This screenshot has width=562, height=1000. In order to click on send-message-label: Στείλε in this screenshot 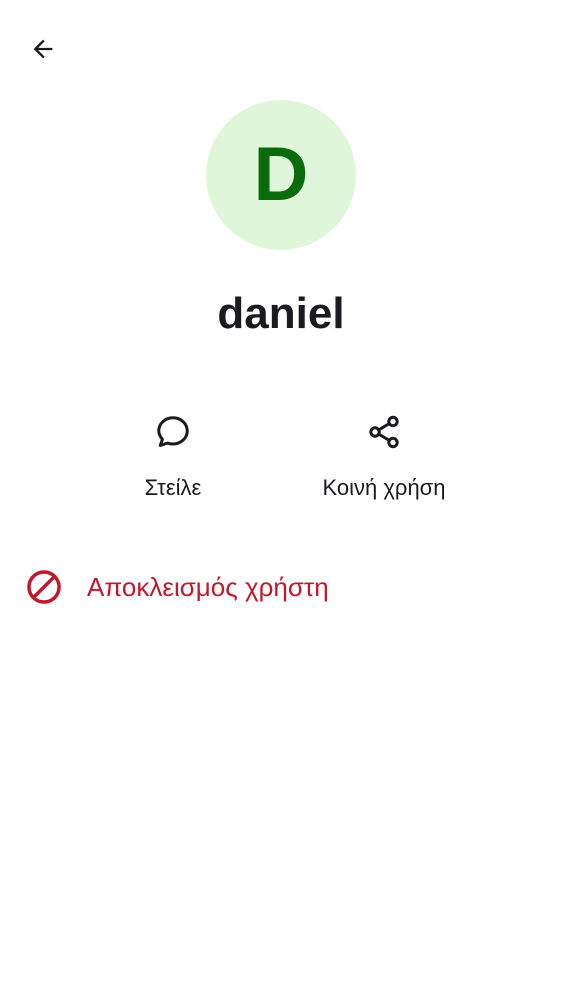, I will do `click(173, 487)`.